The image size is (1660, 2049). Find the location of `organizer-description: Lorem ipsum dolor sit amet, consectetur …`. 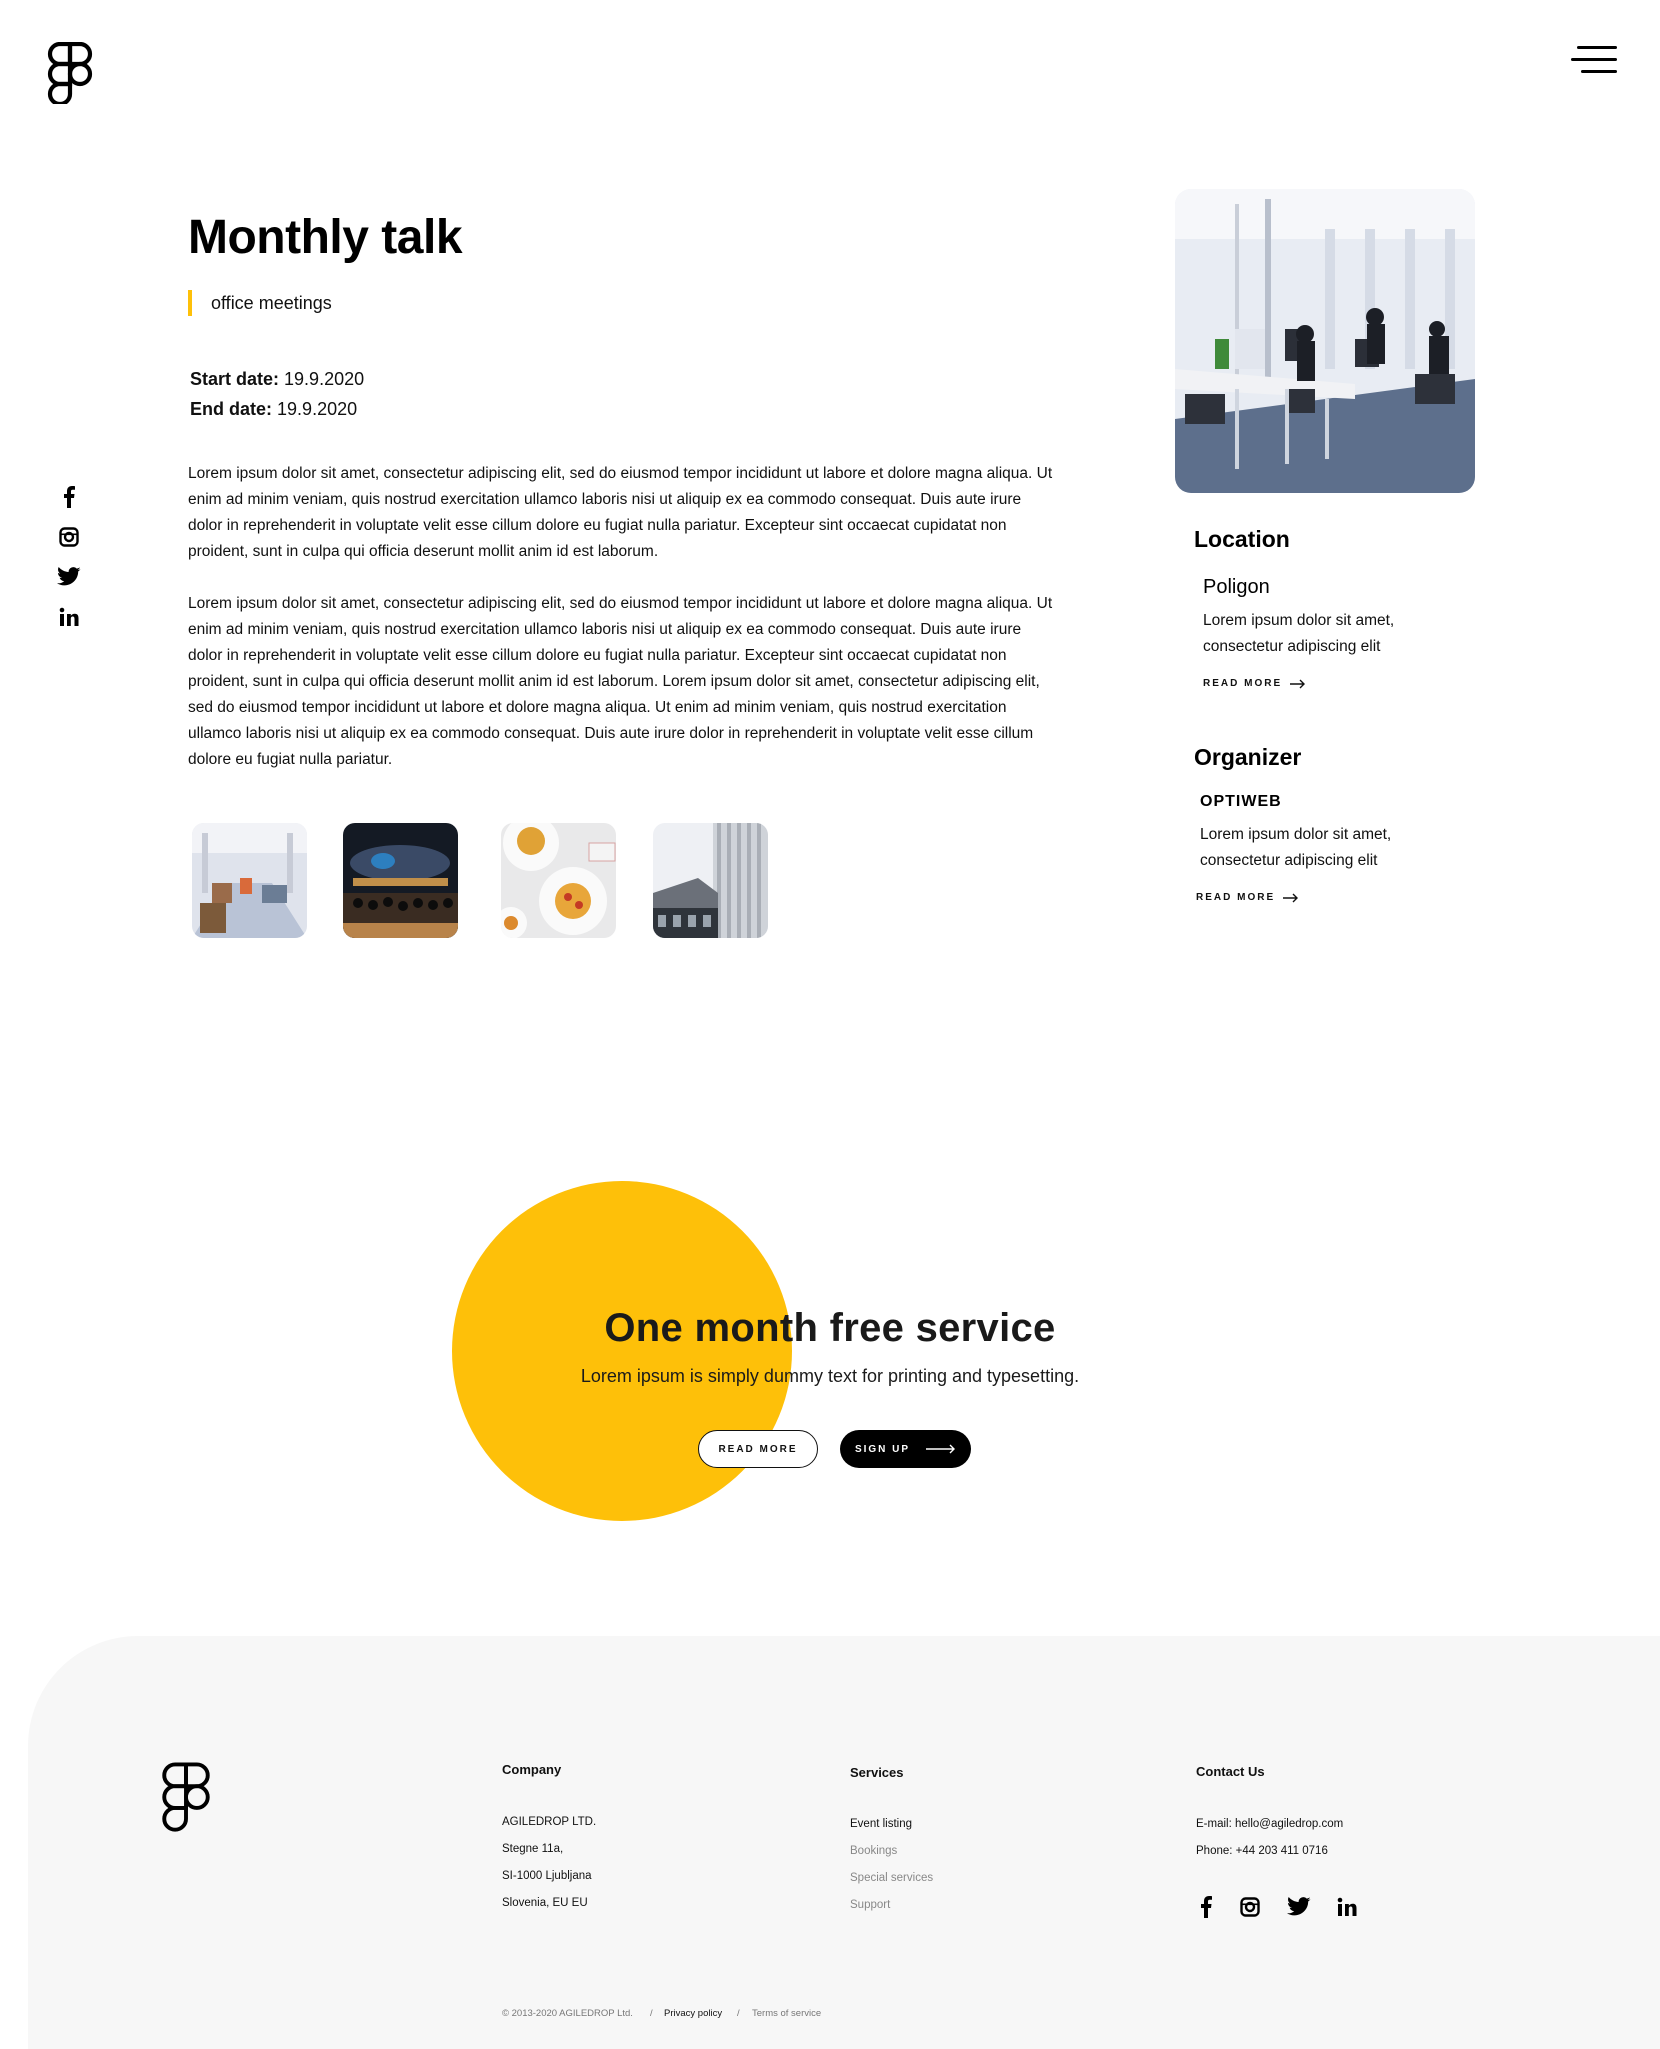

organizer-description: Lorem ipsum dolor sit amet, consectetur … is located at coordinates (1296, 847).